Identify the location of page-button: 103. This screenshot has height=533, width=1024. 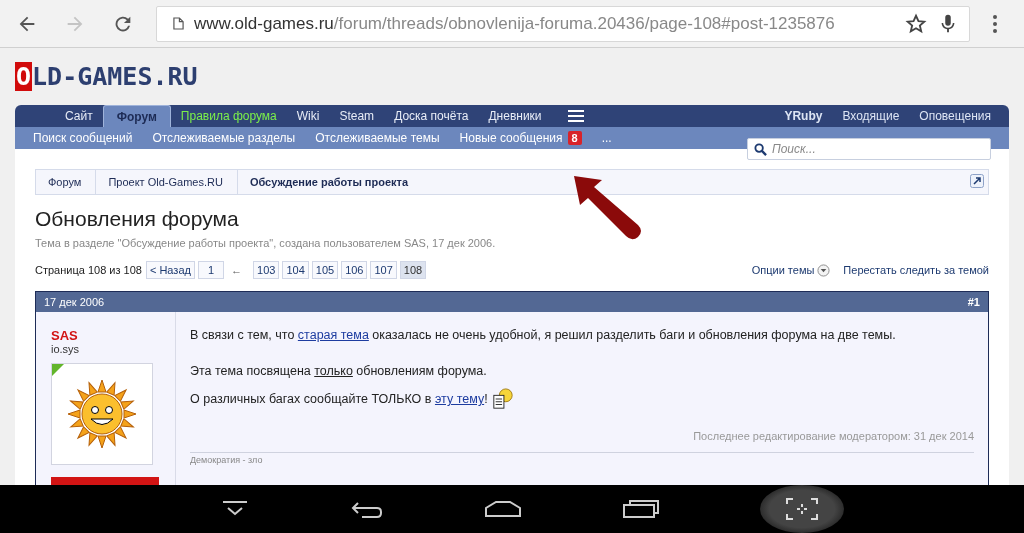
(266, 270).